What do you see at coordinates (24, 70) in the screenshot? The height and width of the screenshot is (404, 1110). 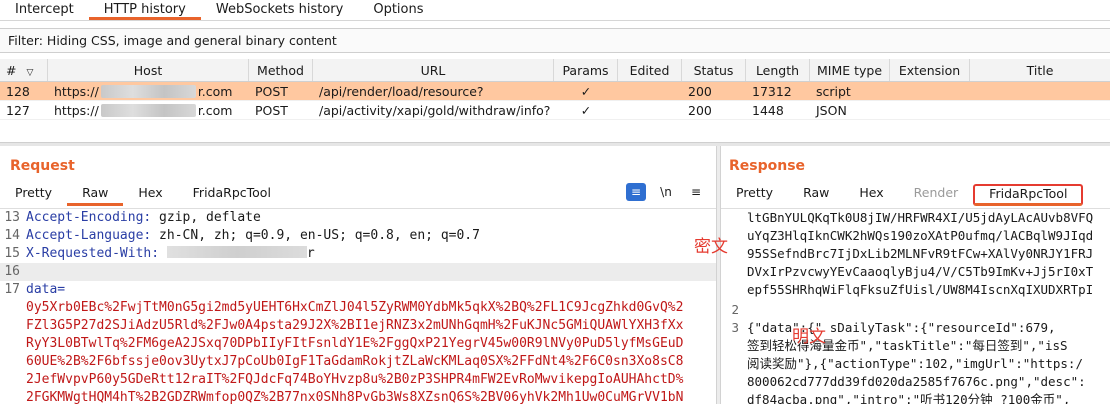 I see `col-num: # ▽` at bounding box center [24, 70].